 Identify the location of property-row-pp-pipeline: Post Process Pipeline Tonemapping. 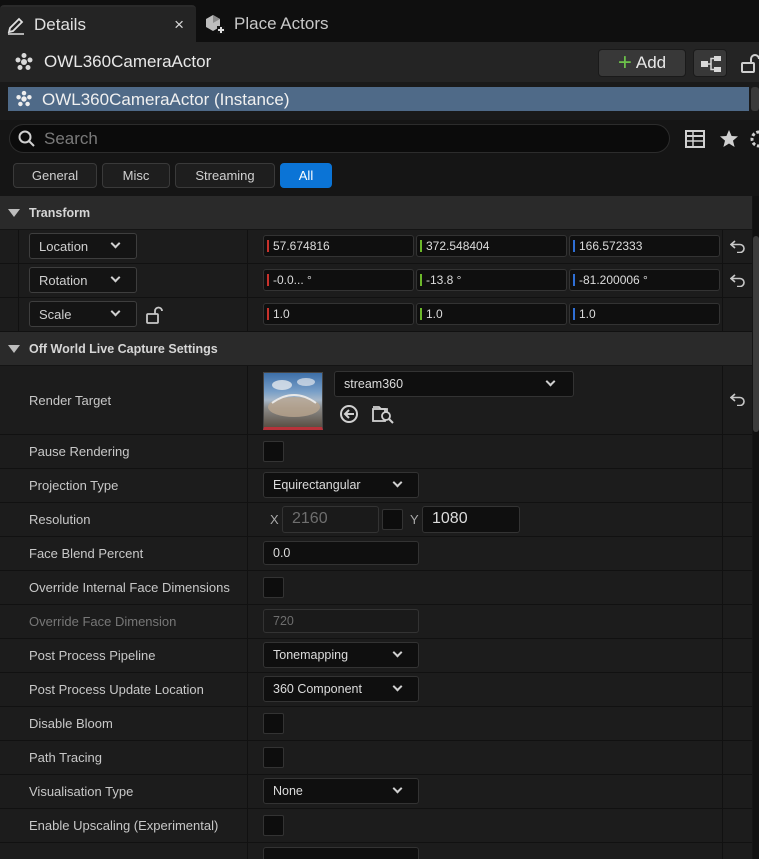
(376, 656).